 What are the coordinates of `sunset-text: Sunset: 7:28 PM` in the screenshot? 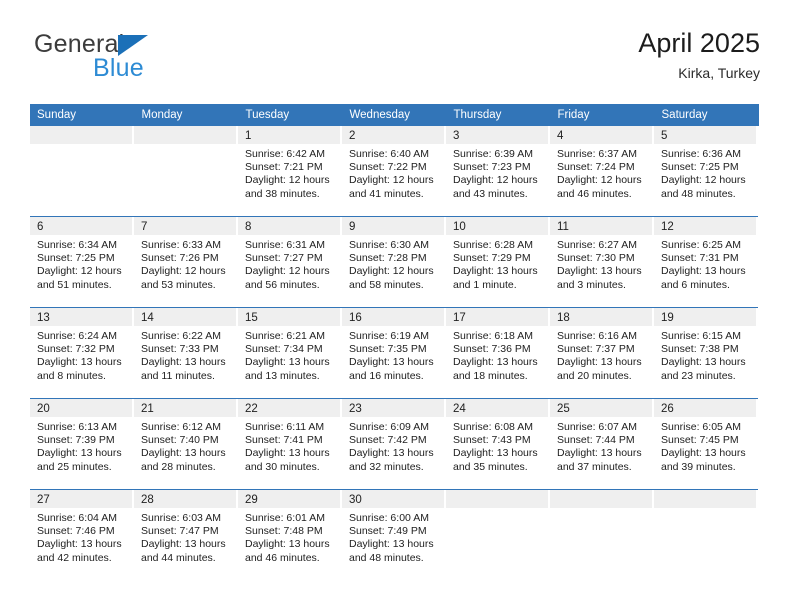 It's located at (388, 258).